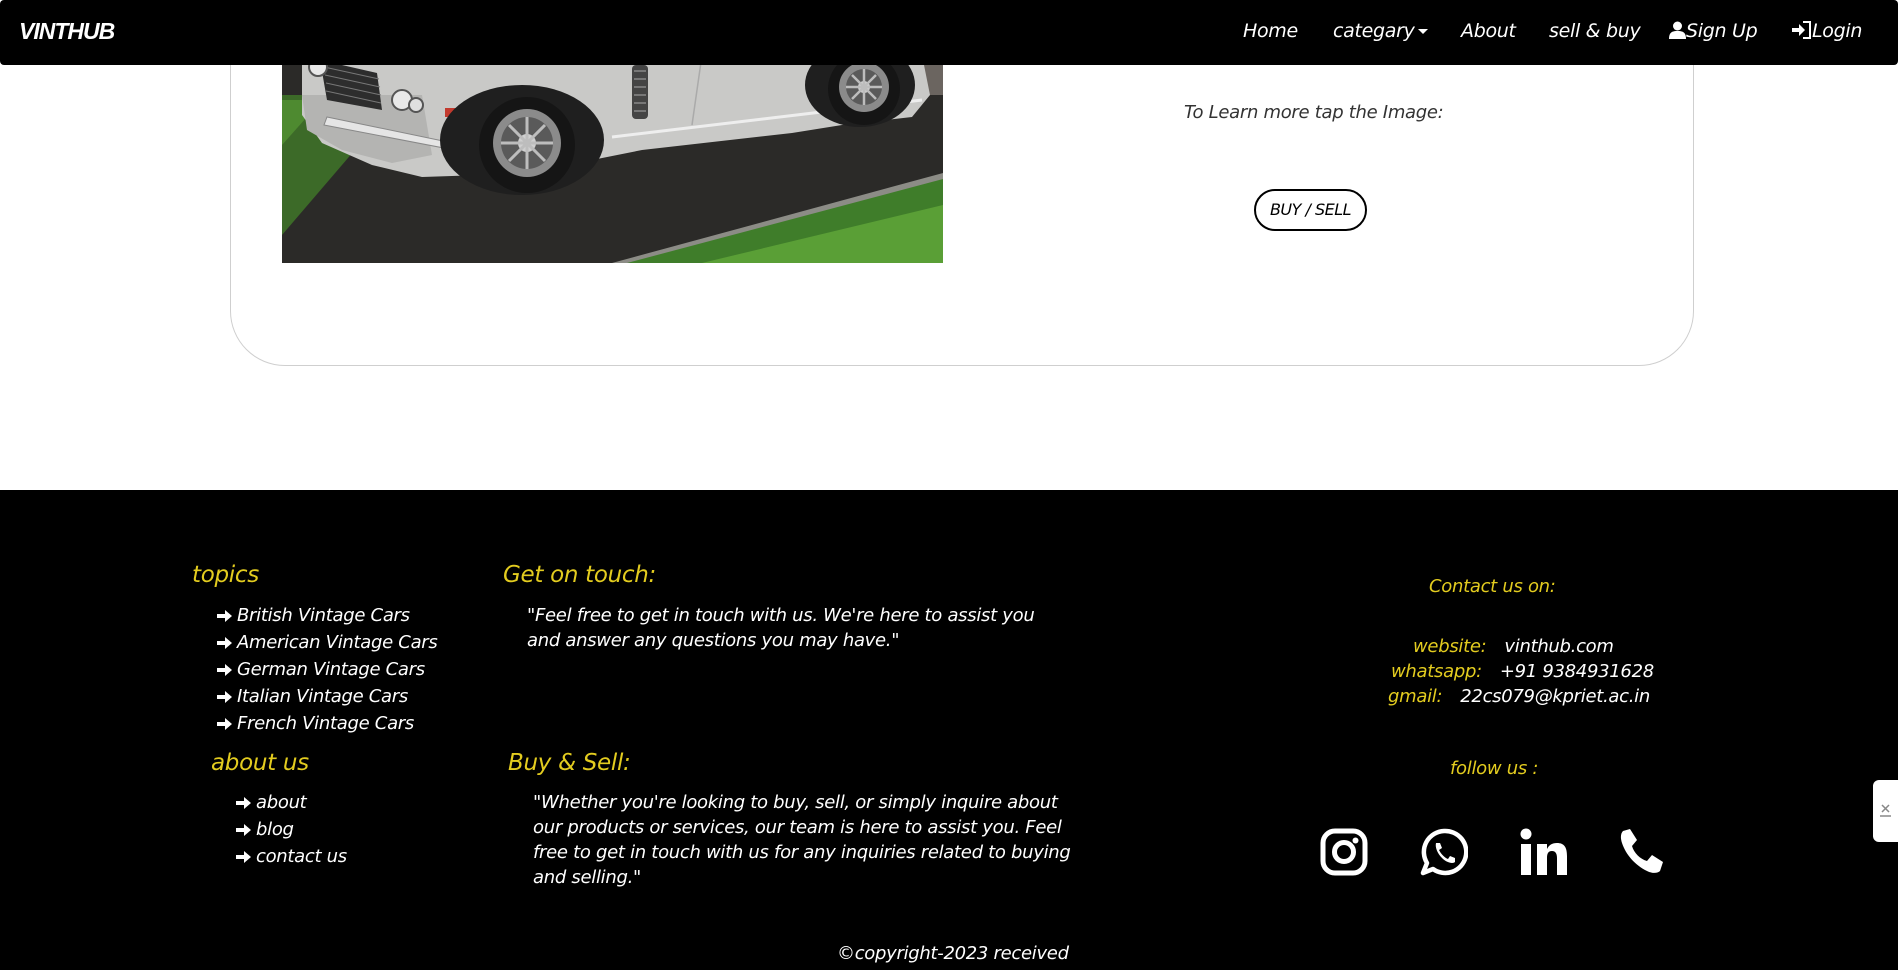 This screenshot has width=1898, height=970. I want to click on nav-sell-buy: sell & buy, so click(1595, 31).